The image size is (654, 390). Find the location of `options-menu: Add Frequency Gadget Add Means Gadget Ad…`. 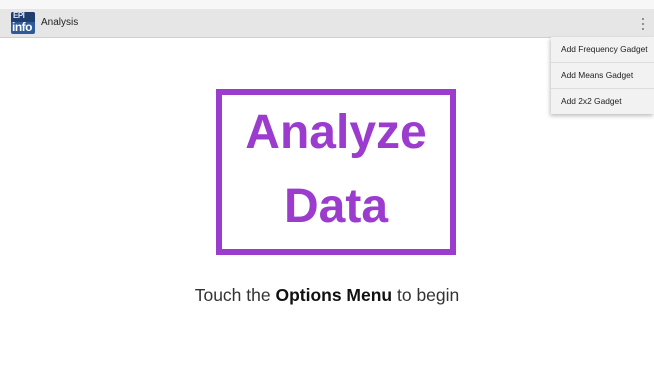

options-menu: Add Frequency Gadget Add Means Gadget Ad… is located at coordinates (602, 75).